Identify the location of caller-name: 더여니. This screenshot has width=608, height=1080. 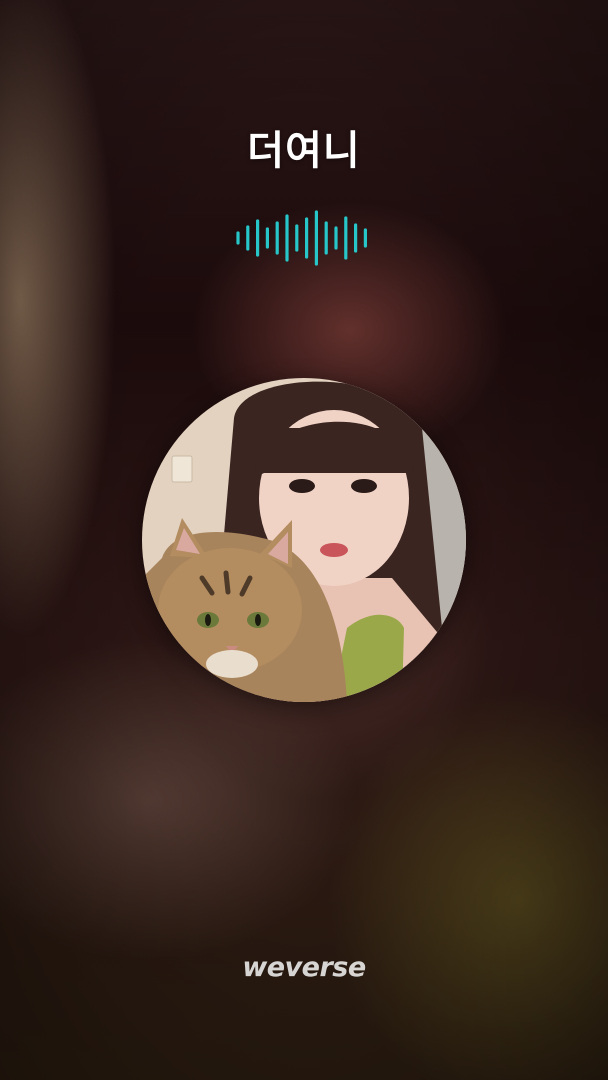
(304, 151).